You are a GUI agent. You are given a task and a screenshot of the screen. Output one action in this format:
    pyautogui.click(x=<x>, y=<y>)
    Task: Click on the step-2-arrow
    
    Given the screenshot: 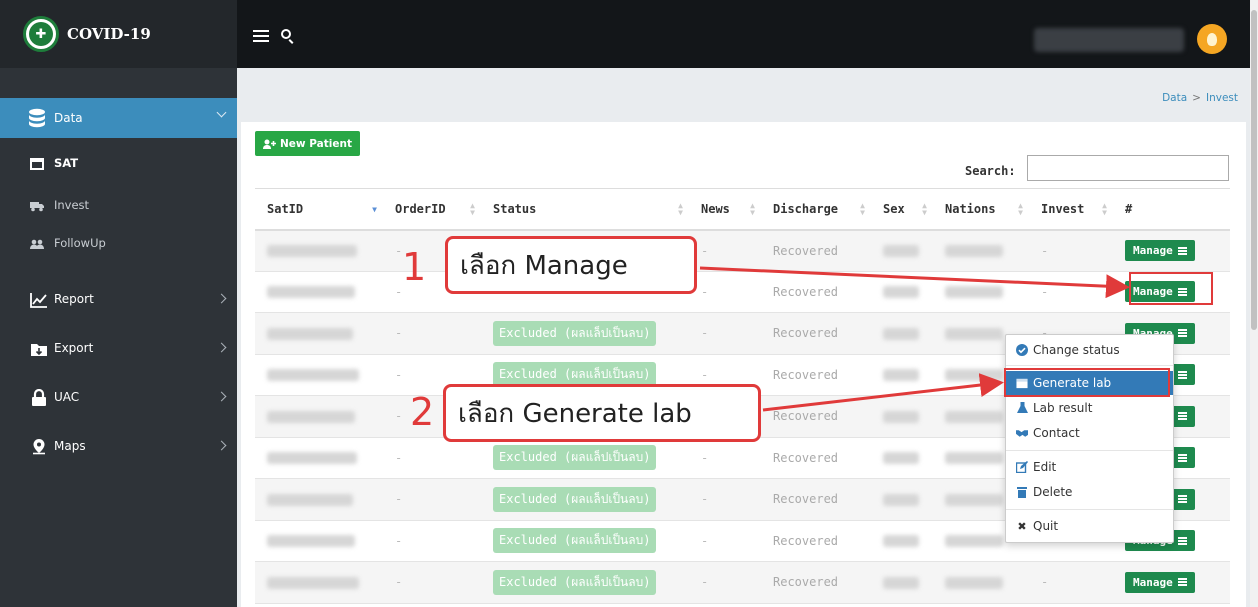 What is the action you would take?
    pyautogui.click(x=883, y=392)
    